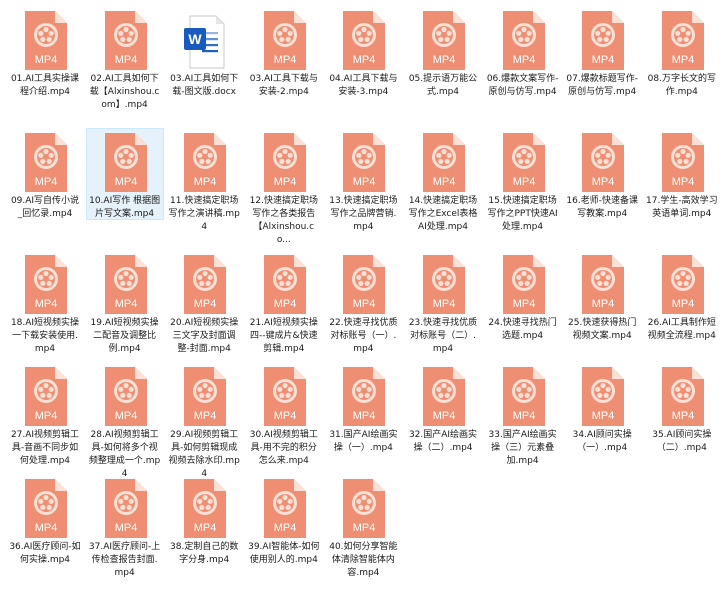 The height and width of the screenshot is (613, 720). I want to click on file-name: 21.AI短视频实操四--键成片&快速剪辑.mp4, so click(283, 336).